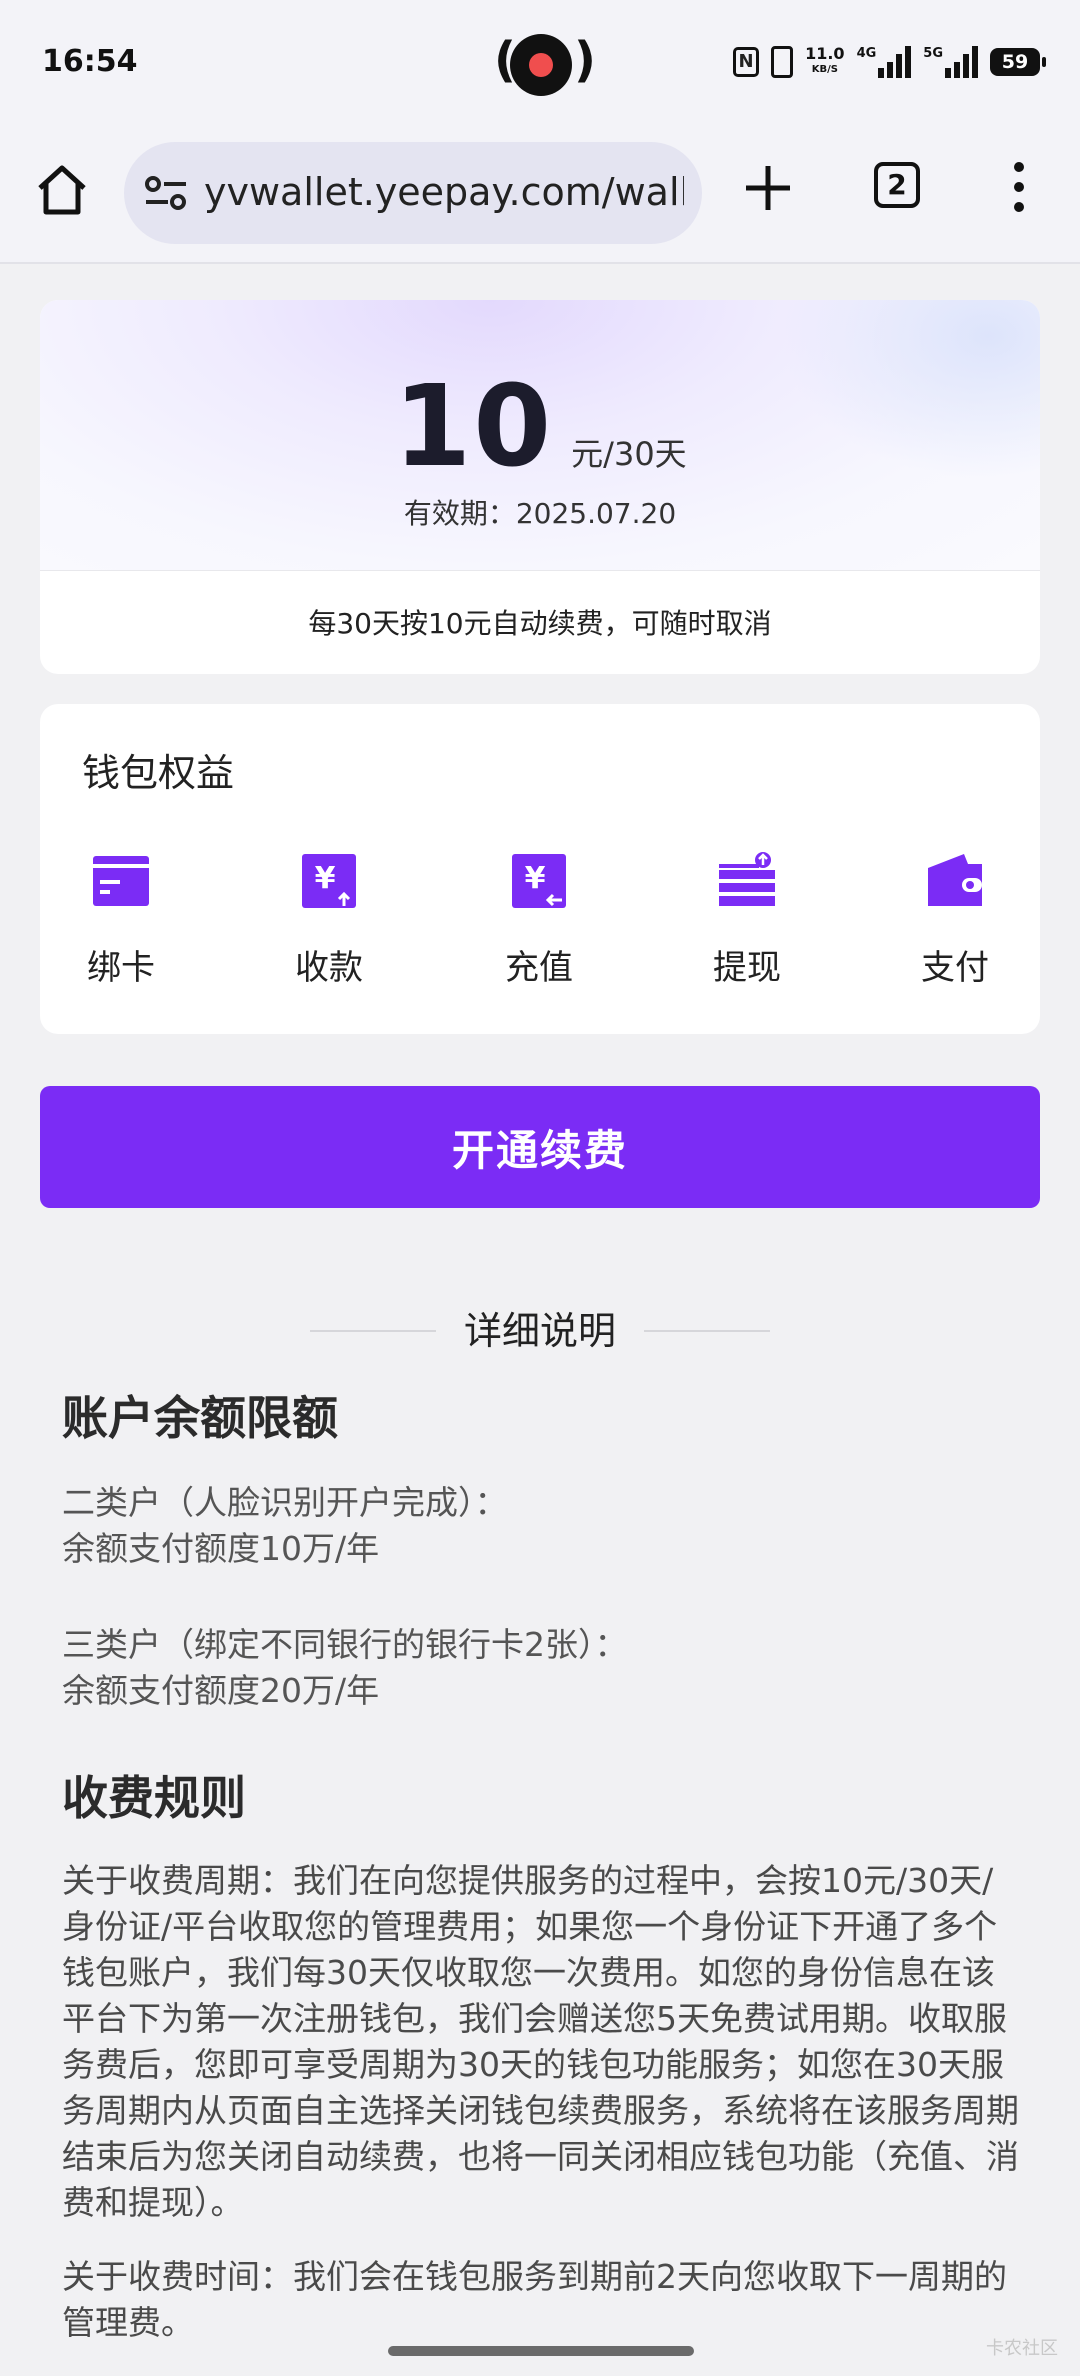 This screenshot has height=2376, width=1080. I want to click on class3-account-line2: 余额支付额度20万/年, so click(221, 1690).